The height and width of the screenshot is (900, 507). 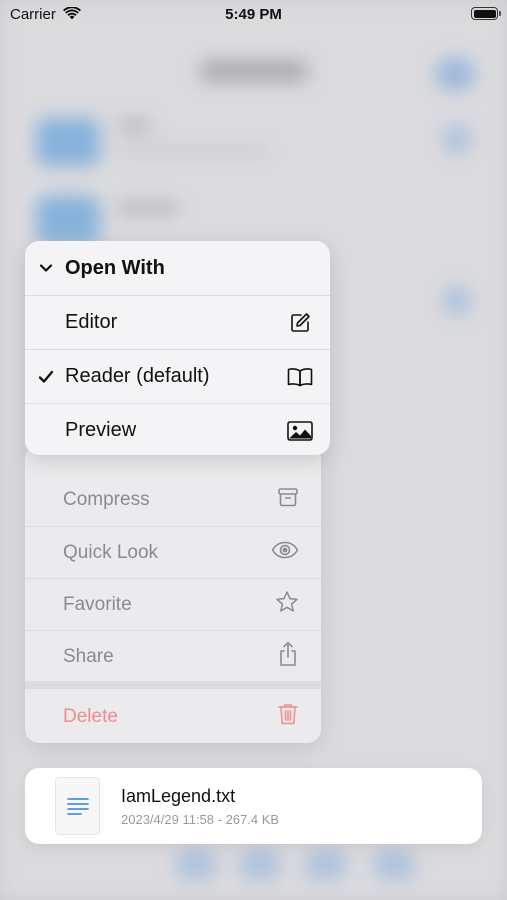 What do you see at coordinates (253, 806) in the screenshot?
I see `file-preview-card: IamLegend.txt 2023/4/29 11:58 - 267.4 KB` at bounding box center [253, 806].